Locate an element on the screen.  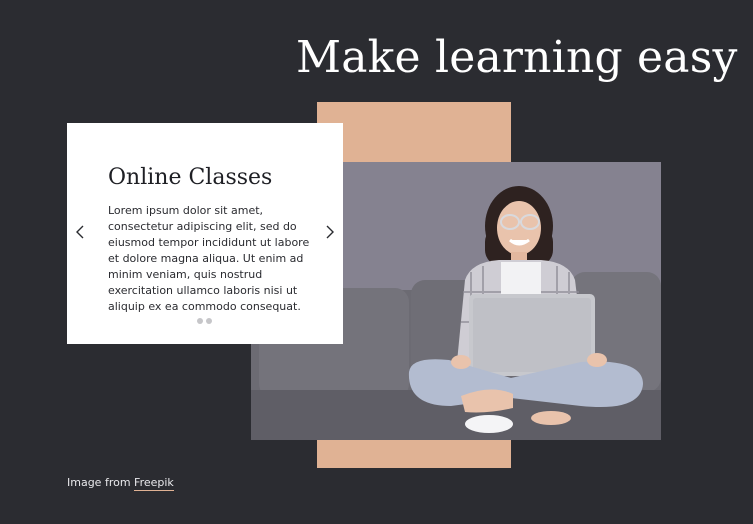
carousel-prev-button is located at coordinates (80, 233).